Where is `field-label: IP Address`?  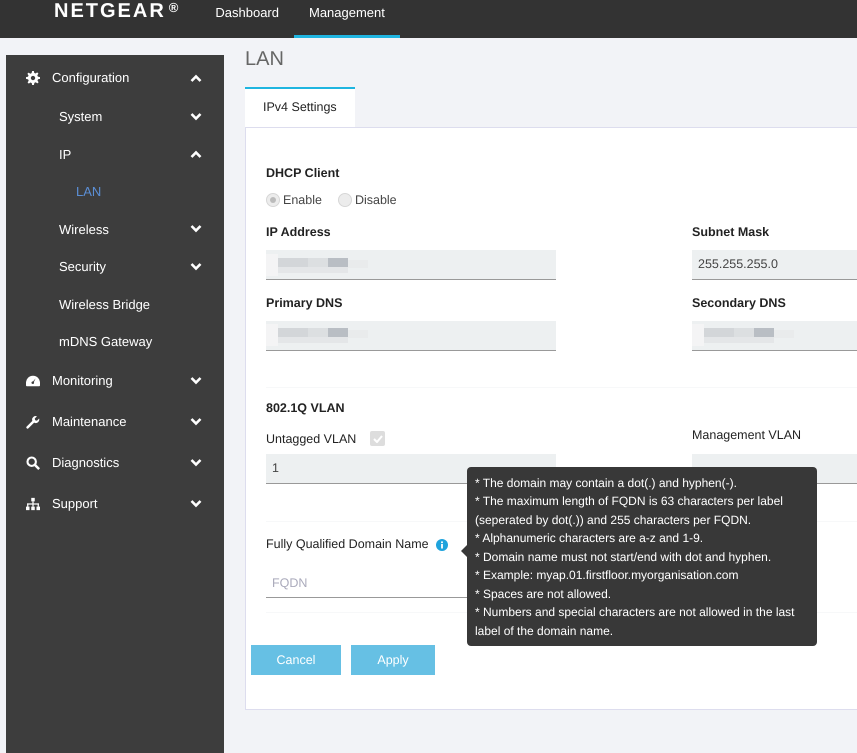 field-label: IP Address is located at coordinates (299, 233).